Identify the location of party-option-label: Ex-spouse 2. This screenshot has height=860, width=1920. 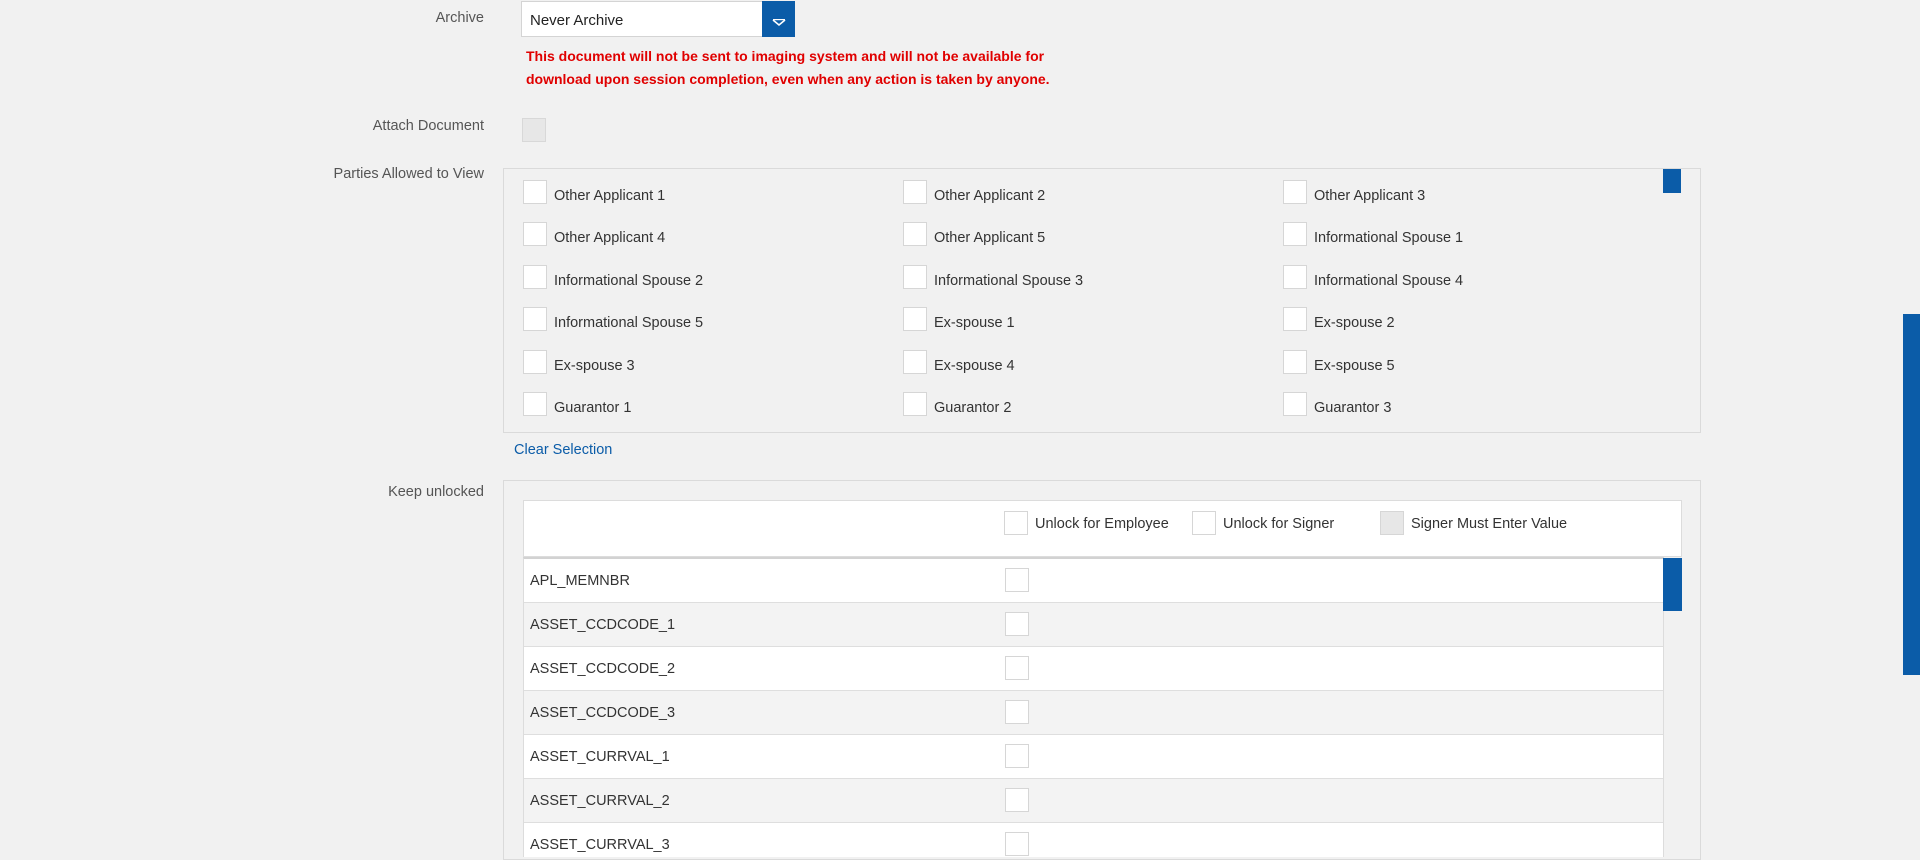
(1354, 323).